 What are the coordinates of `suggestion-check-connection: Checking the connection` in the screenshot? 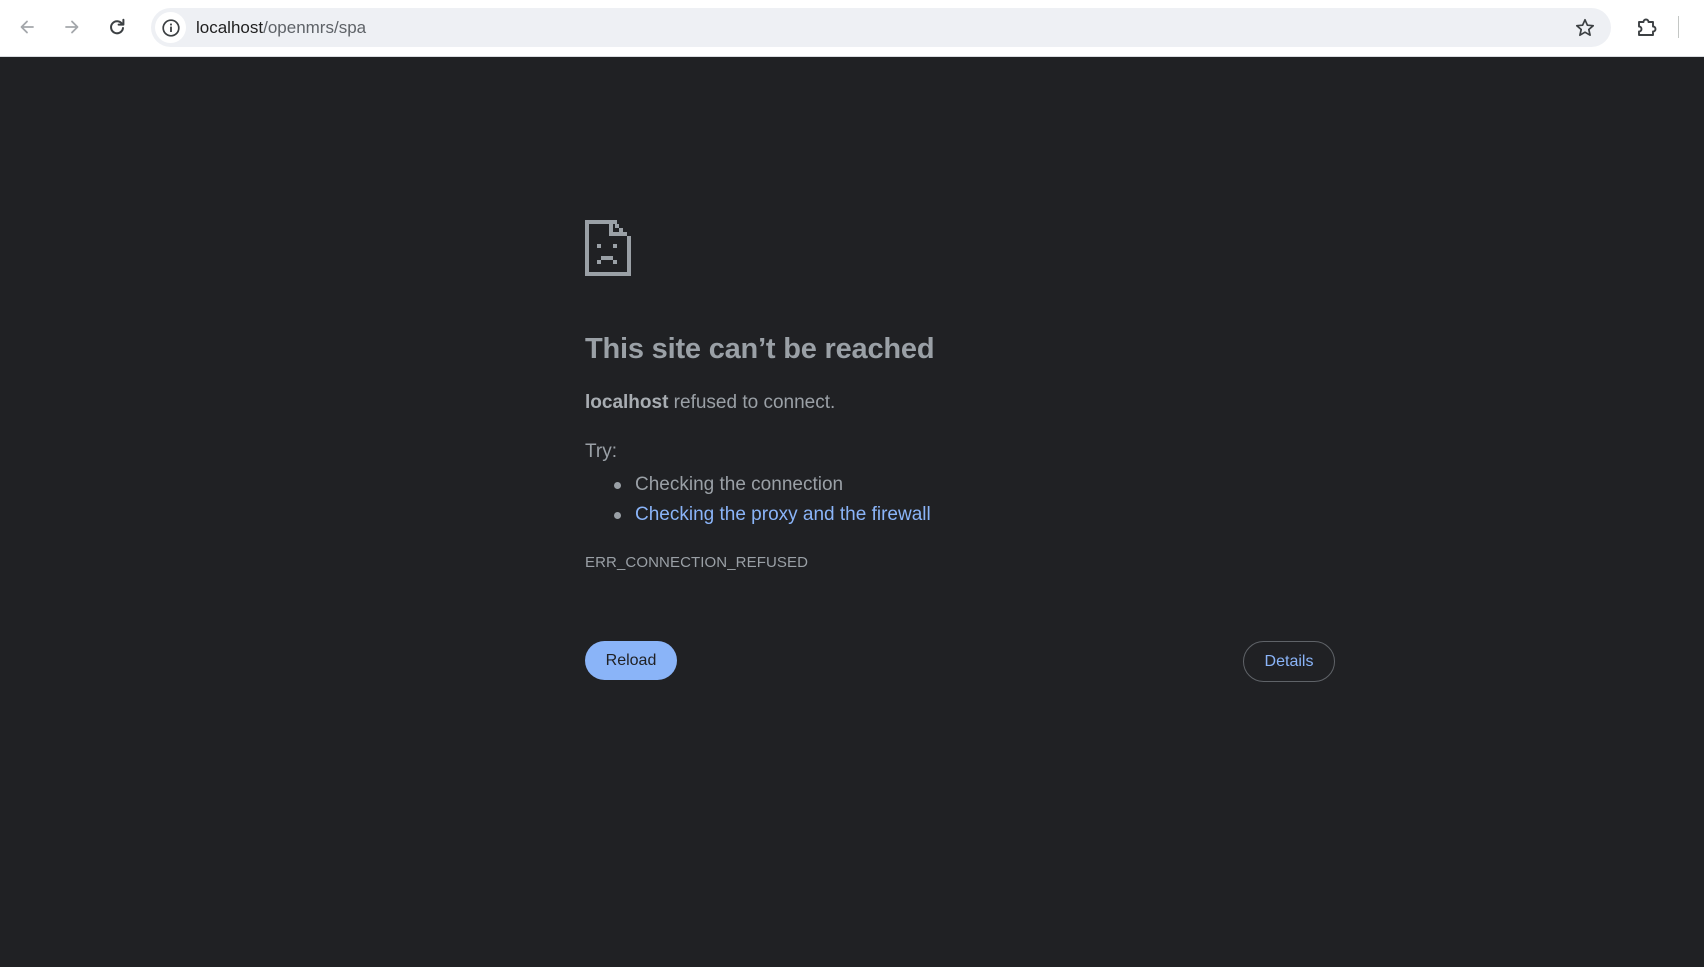 It's located at (772, 485).